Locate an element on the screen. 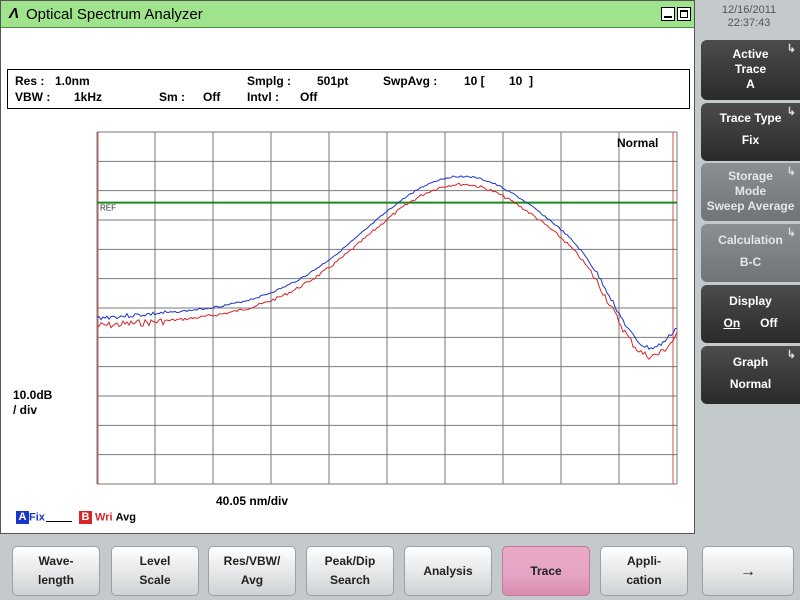 The height and width of the screenshot is (600, 800). softkey-calculation: ↳ Calculation B-C is located at coordinates (750, 253).